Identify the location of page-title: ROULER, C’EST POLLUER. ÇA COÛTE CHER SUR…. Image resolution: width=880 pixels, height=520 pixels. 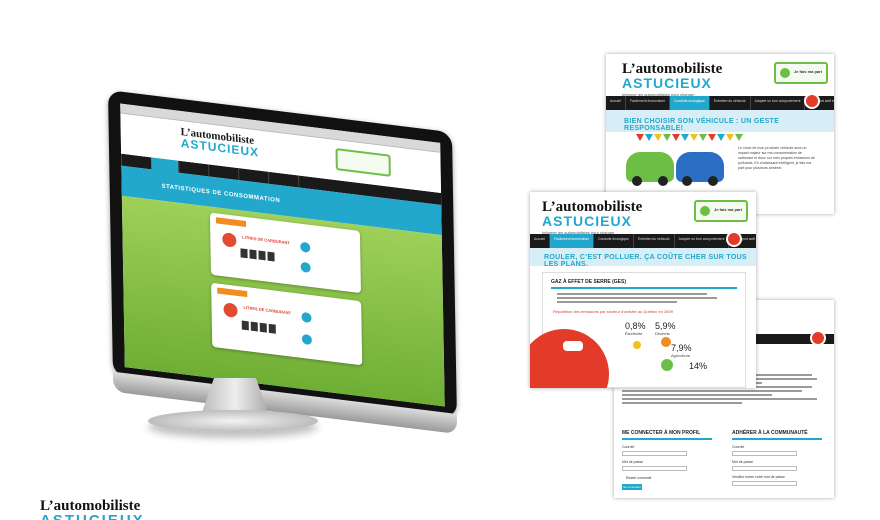
(645, 261).